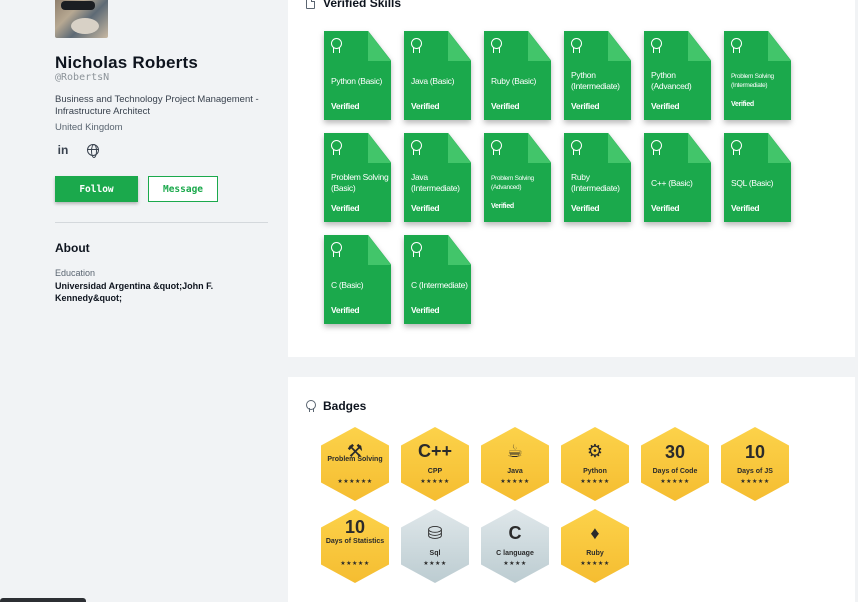 The width and height of the screenshot is (858, 602). What do you see at coordinates (672, 182) in the screenshot?
I see `certificate-name: C++ (Basic)` at bounding box center [672, 182].